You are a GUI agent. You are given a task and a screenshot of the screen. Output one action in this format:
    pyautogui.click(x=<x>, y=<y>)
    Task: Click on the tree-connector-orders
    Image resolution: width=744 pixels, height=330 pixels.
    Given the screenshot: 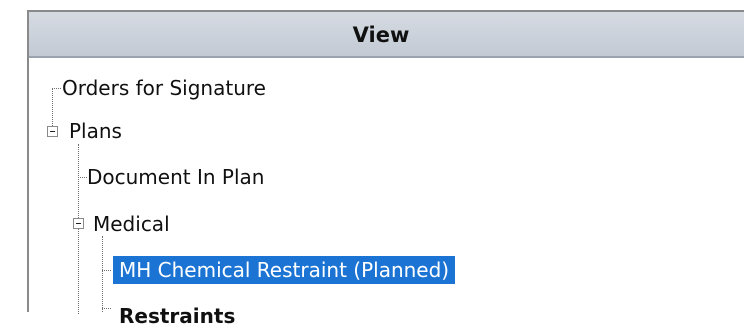 What is the action you would take?
    pyautogui.click(x=56, y=88)
    